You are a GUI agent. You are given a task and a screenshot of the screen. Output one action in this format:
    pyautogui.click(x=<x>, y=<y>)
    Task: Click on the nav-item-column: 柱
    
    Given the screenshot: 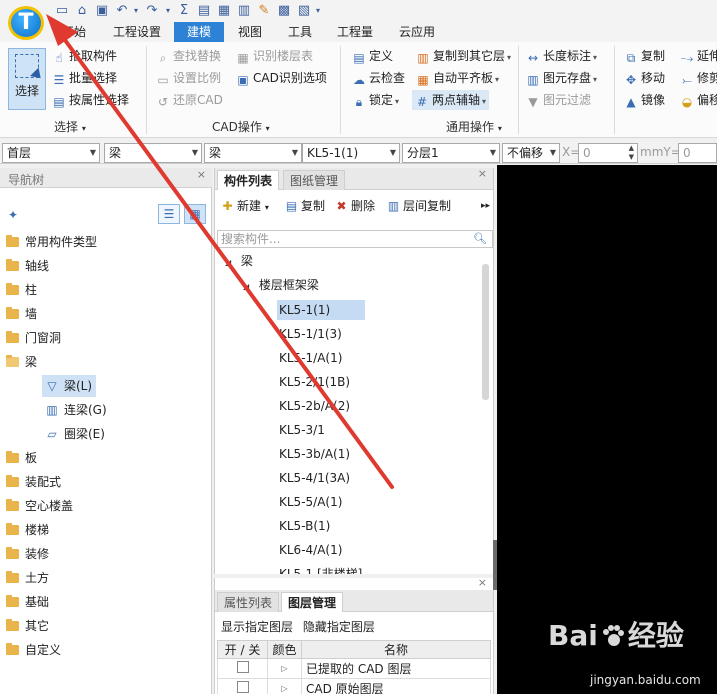 What is the action you would take?
    pyautogui.click(x=21, y=290)
    